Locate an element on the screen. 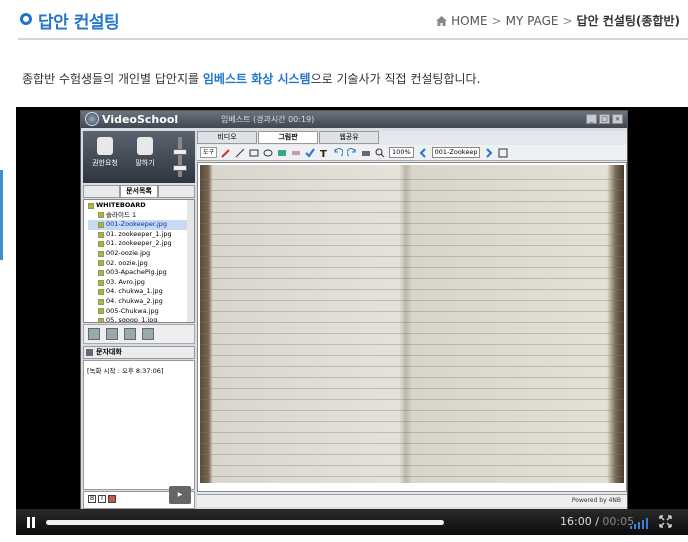  list-item-label: 005-Chukwa.jpg is located at coordinates (132, 310).